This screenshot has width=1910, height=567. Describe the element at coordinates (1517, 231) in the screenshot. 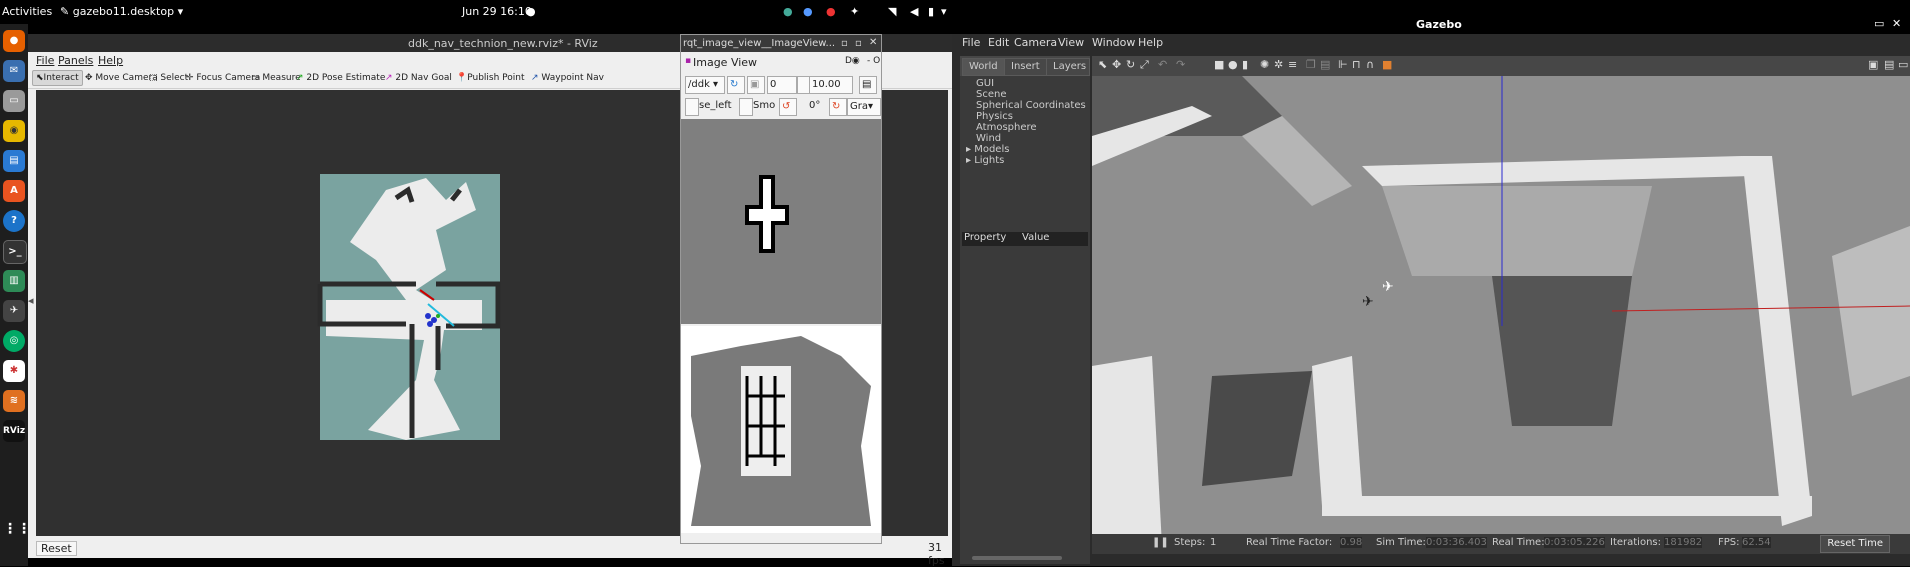

I see `wall-face` at that location.